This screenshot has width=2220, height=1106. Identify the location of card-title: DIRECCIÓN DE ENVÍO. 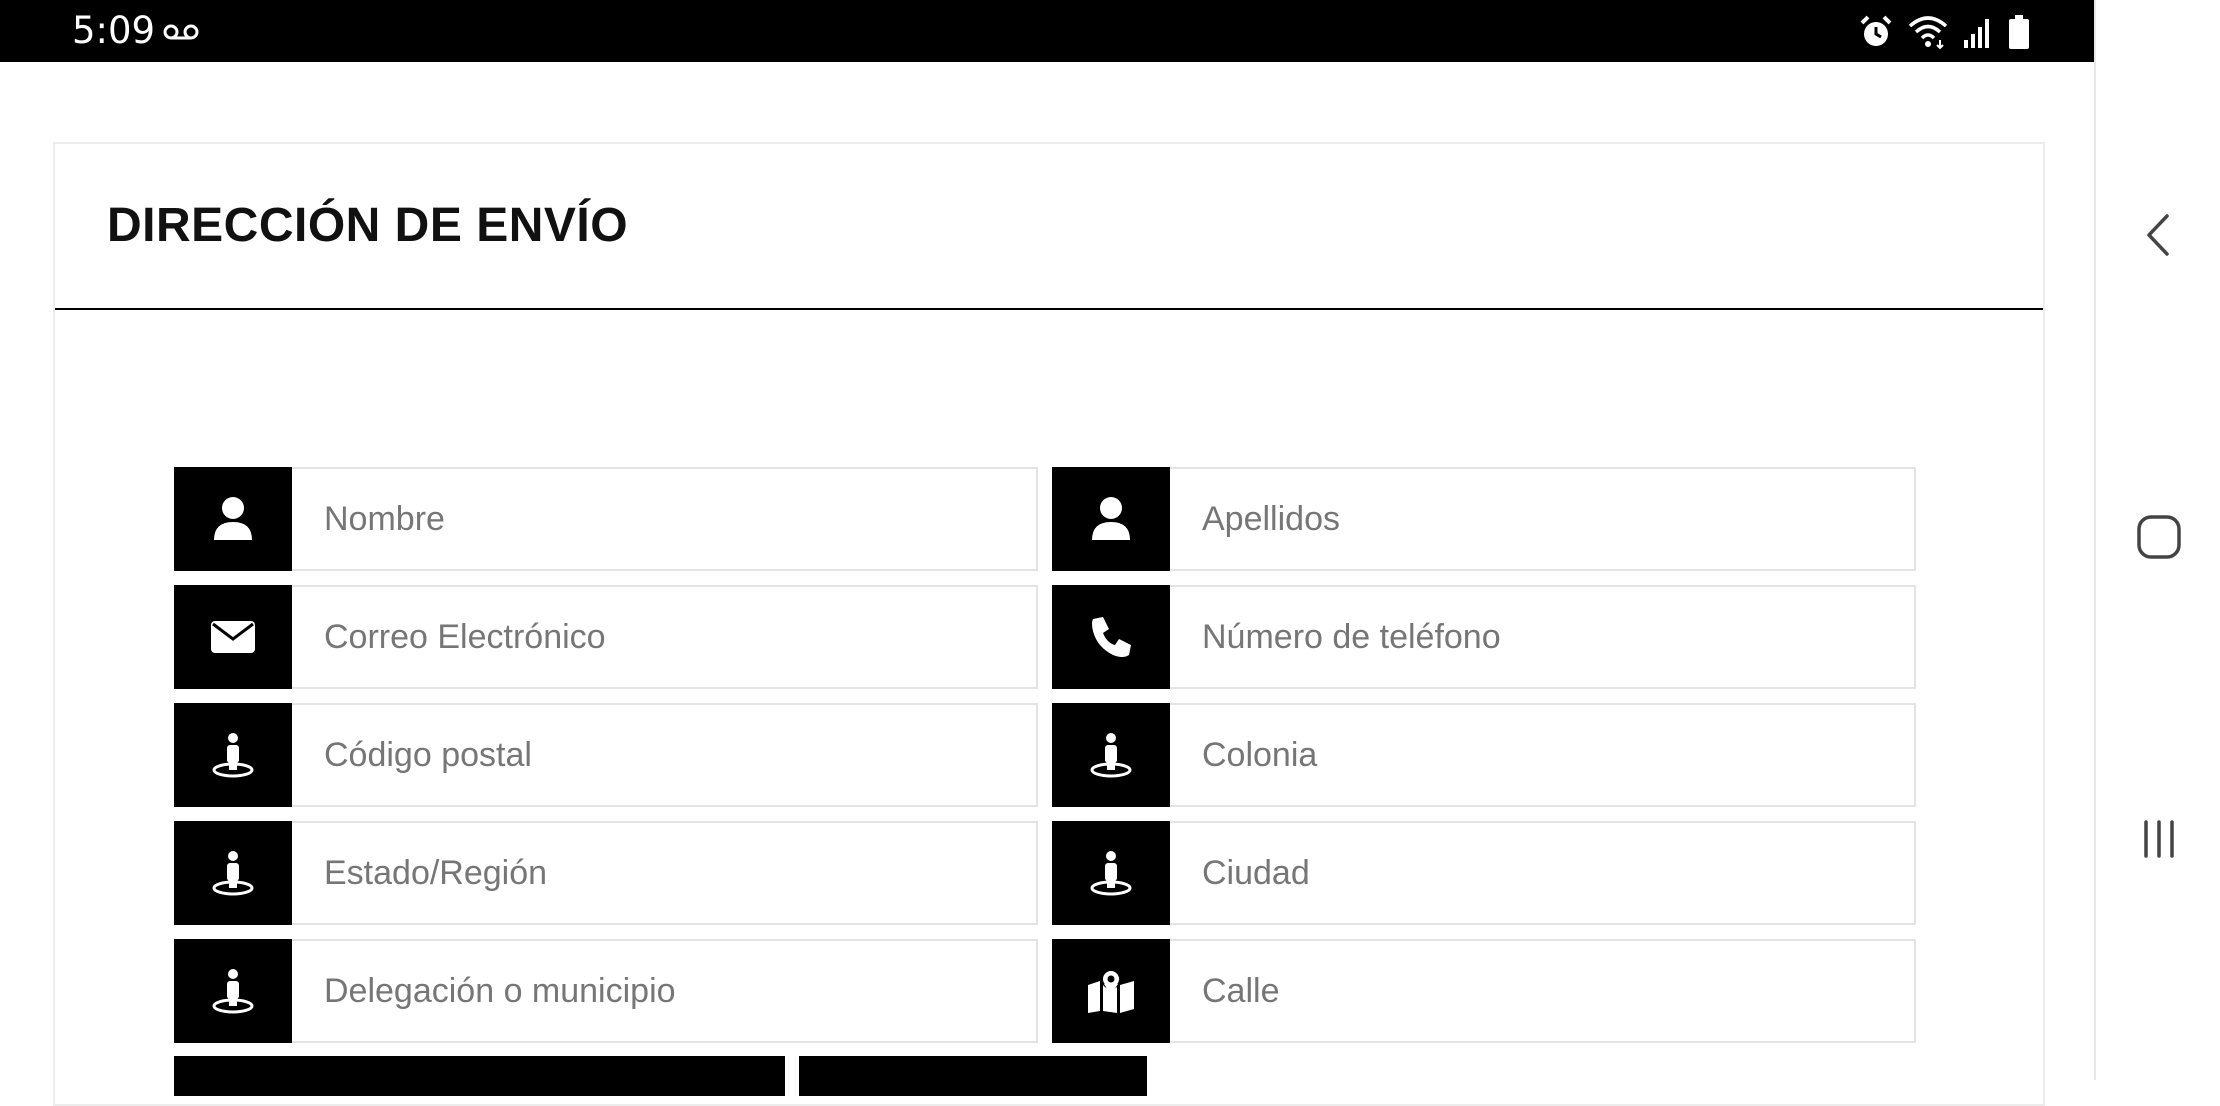
(368, 225).